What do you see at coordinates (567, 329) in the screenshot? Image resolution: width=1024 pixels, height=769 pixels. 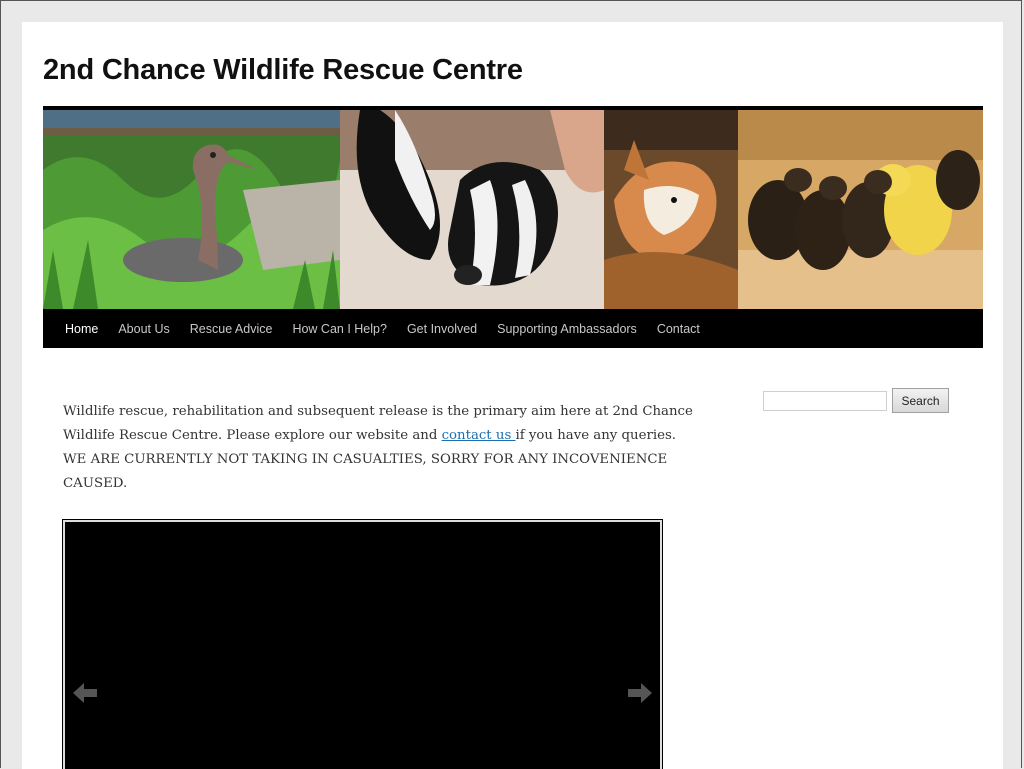 I see `nav-item-supporting-ambassadors: Supporting Ambassadors` at bounding box center [567, 329].